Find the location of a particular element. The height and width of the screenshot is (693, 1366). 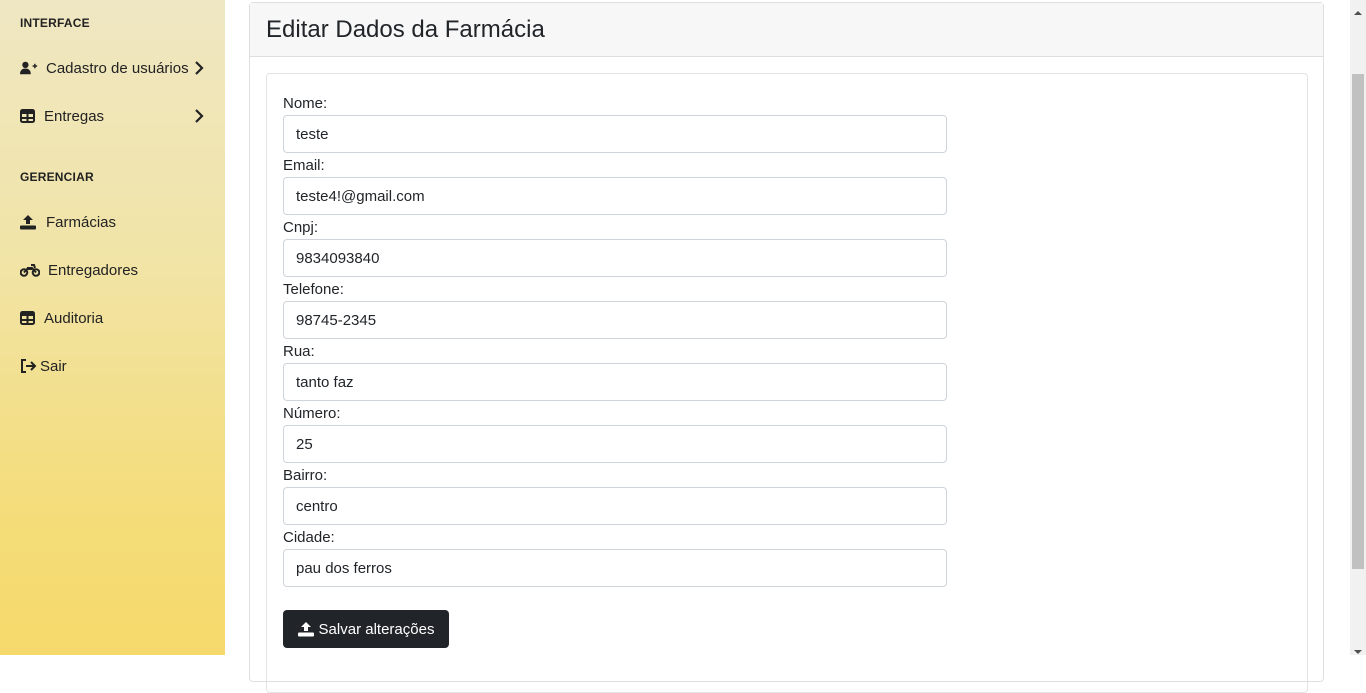

email-label: Email: is located at coordinates (304, 165).